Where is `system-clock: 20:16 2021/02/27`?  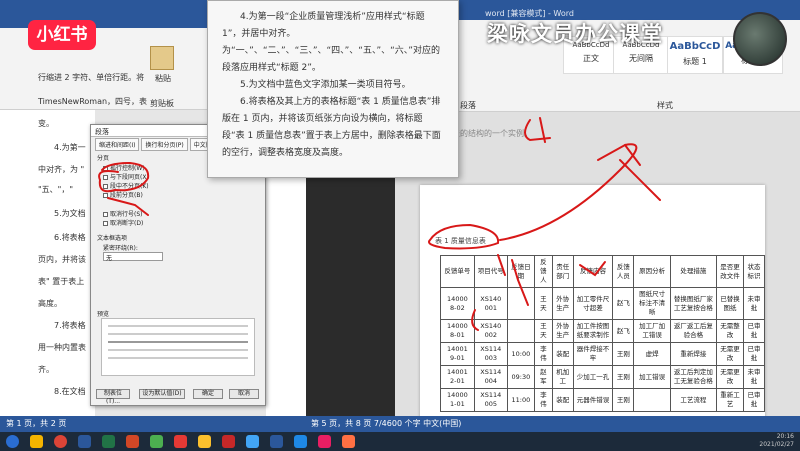
system-clock: 20:16 2021/02/27 is located at coordinates (776, 441).